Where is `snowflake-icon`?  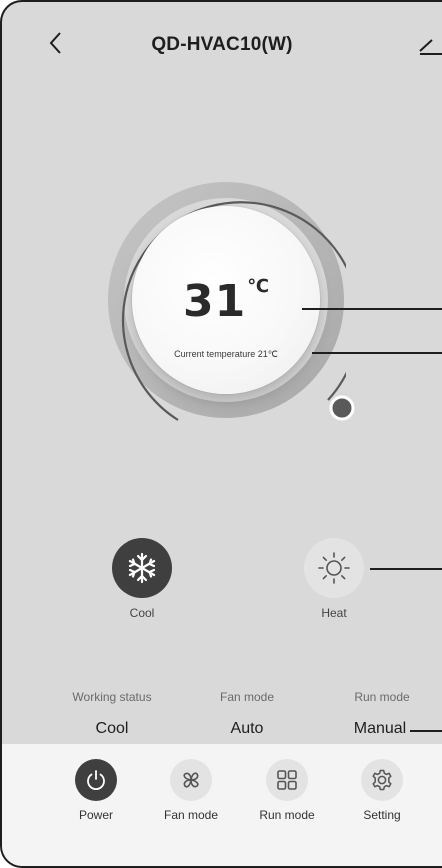 snowflake-icon is located at coordinates (142, 568).